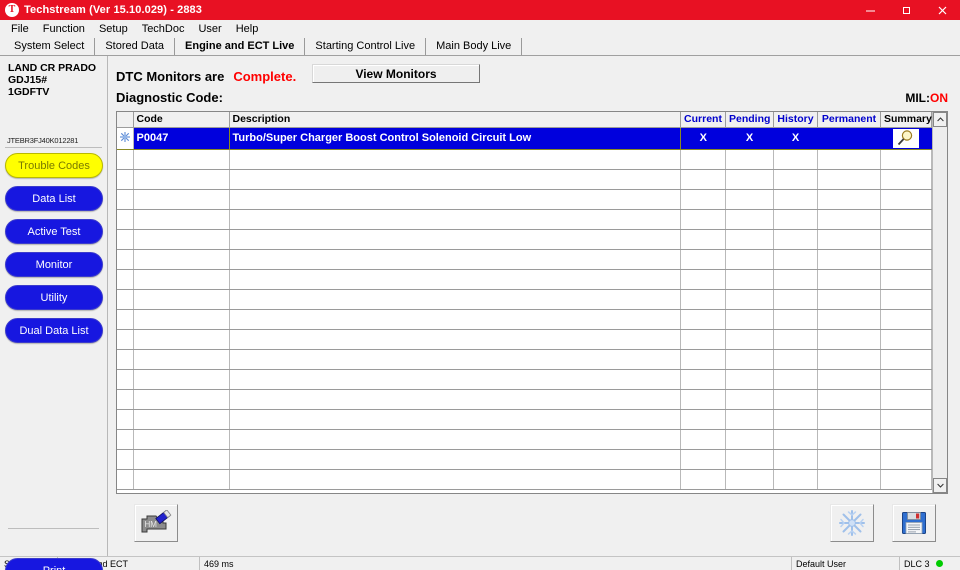 The height and width of the screenshot is (570, 960). I want to click on col-header-description: Description, so click(455, 120).